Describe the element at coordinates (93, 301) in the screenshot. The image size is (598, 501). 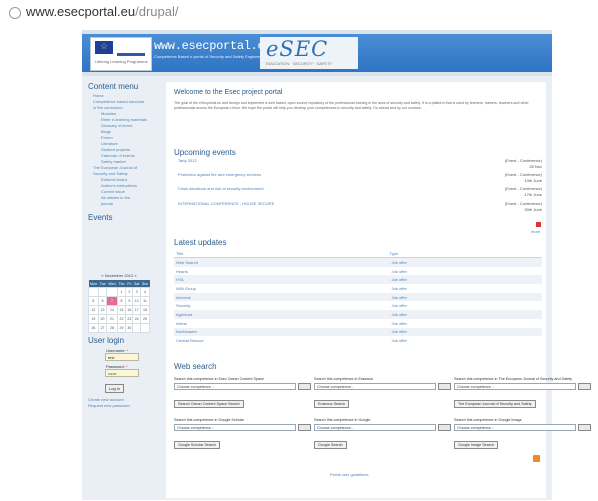
I see `calendar-day: 5` at that location.